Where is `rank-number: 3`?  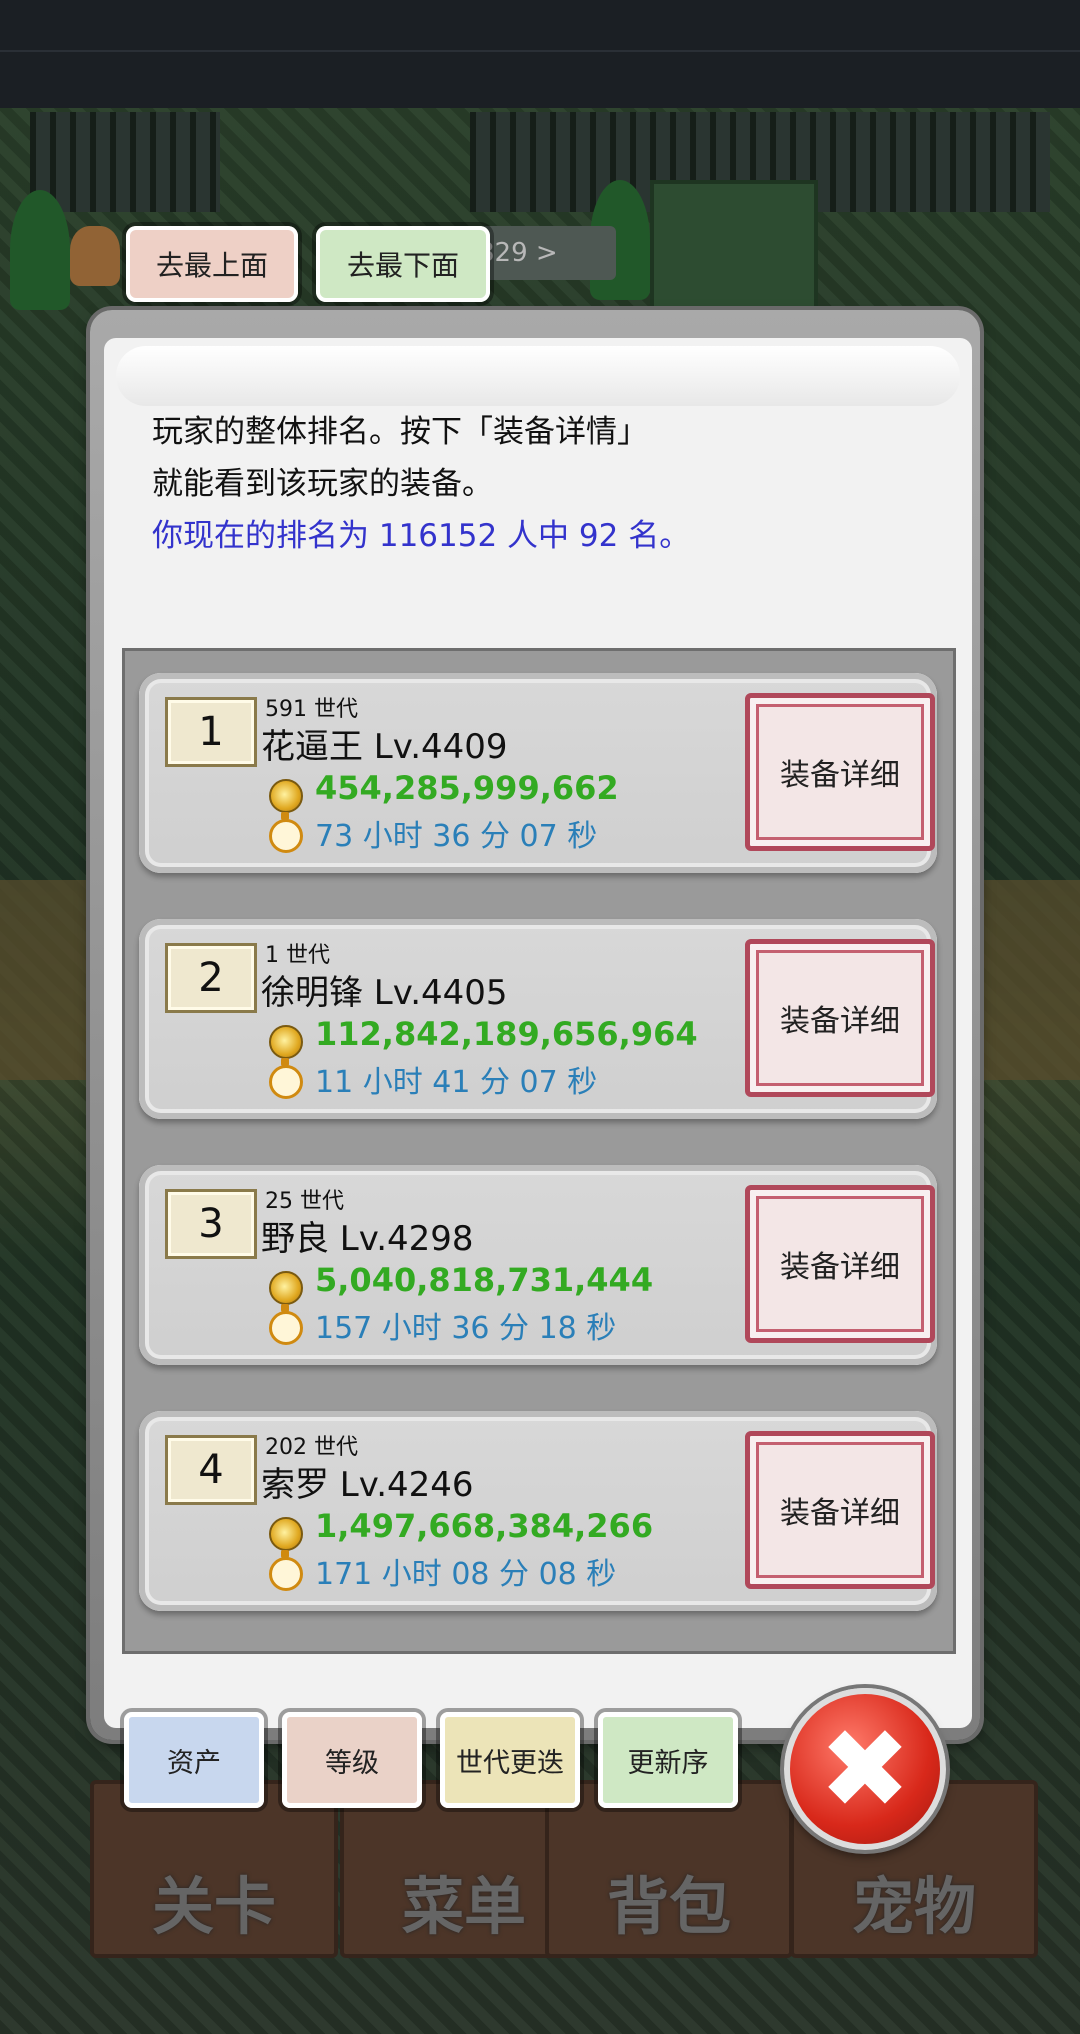 rank-number: 3 is located at coordinates (211, 1224).